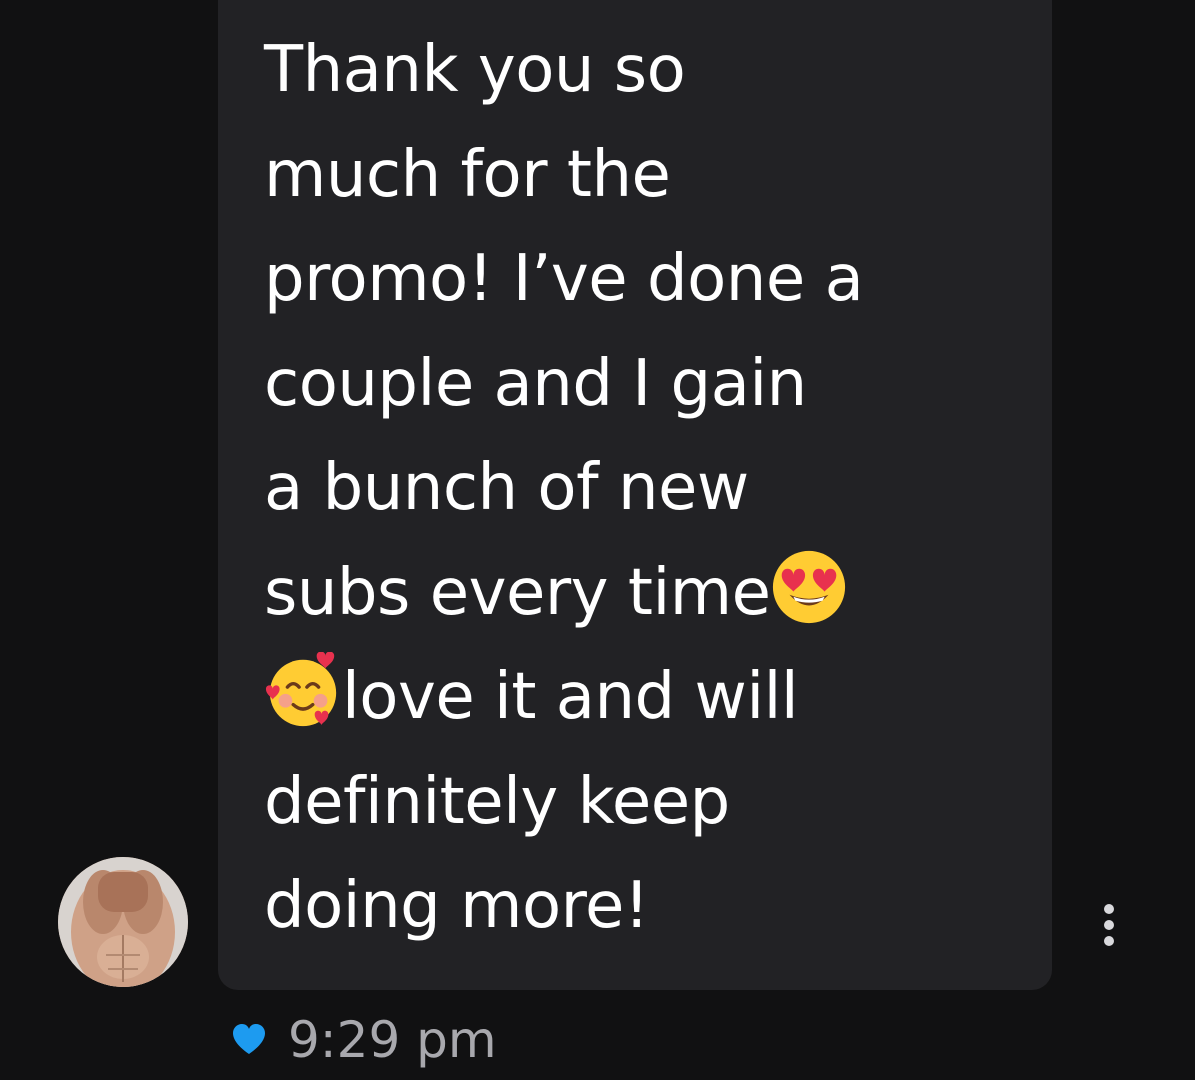 This screenshot has width=1195, height=1080. I want to click on avatar-image, so click(123, 922).